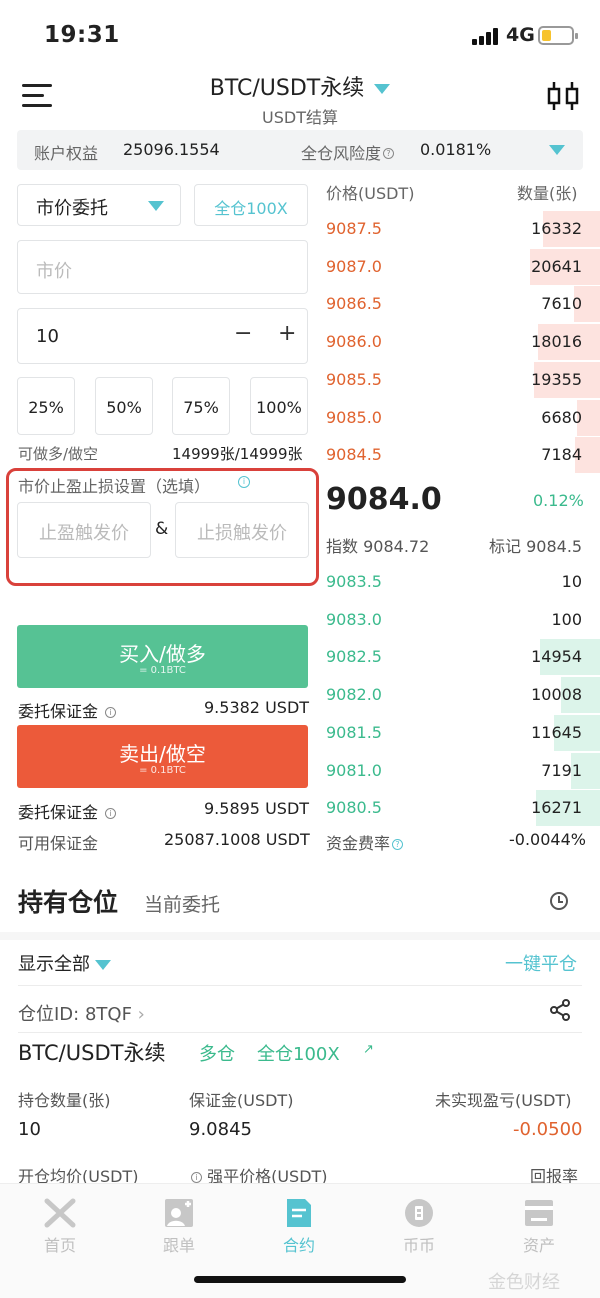 This screenshot has width=600, height=1298. I want to click on buy-margin-label-text: 委托保证金, so click(58, 711).